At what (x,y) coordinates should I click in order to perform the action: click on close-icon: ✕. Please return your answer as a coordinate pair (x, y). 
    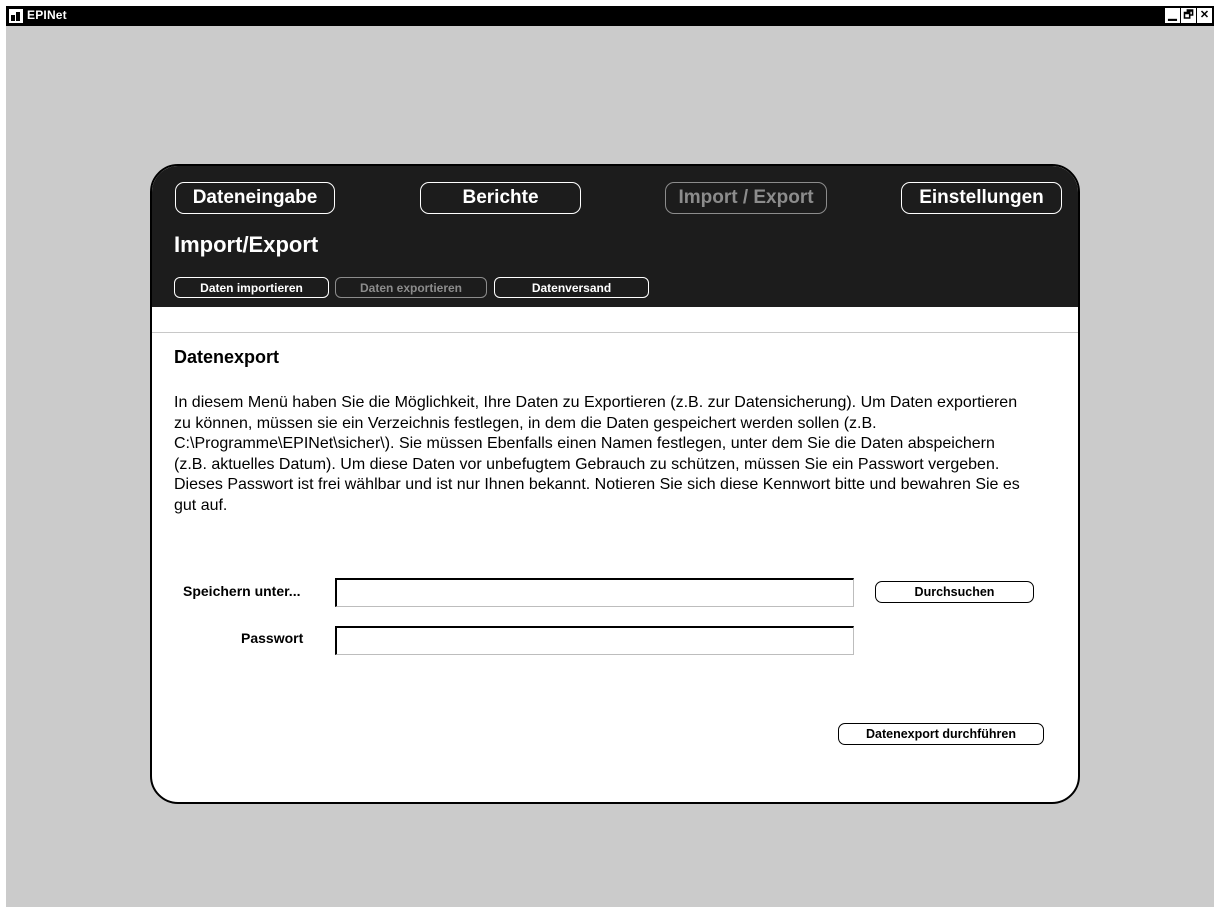
    Looking at the image, I should click on (1204, 15).